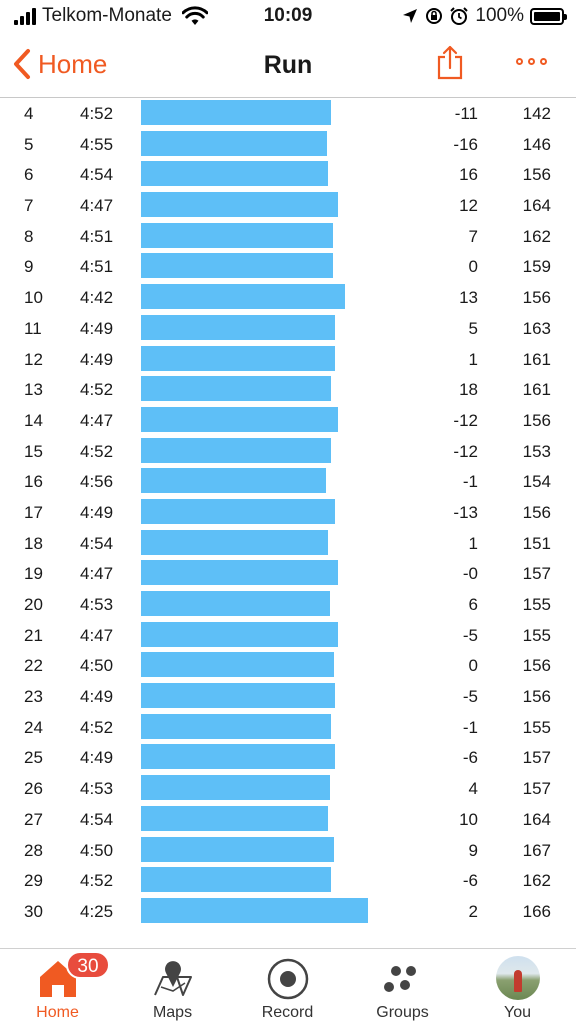  What do you see at coordinates (288, 819) in the screenshot?
I see `split-row: 27 4:54 10 164` at bounding box center [288, 819].